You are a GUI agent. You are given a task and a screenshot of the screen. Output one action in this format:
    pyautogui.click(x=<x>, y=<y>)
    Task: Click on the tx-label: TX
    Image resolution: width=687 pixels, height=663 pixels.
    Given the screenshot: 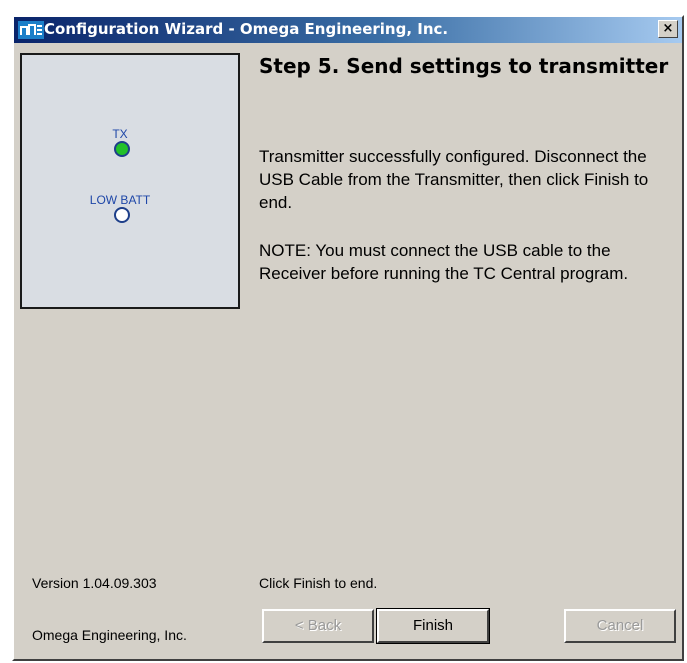 What is the action you would take?
    pyautogui.click(x=120, y=134)
    